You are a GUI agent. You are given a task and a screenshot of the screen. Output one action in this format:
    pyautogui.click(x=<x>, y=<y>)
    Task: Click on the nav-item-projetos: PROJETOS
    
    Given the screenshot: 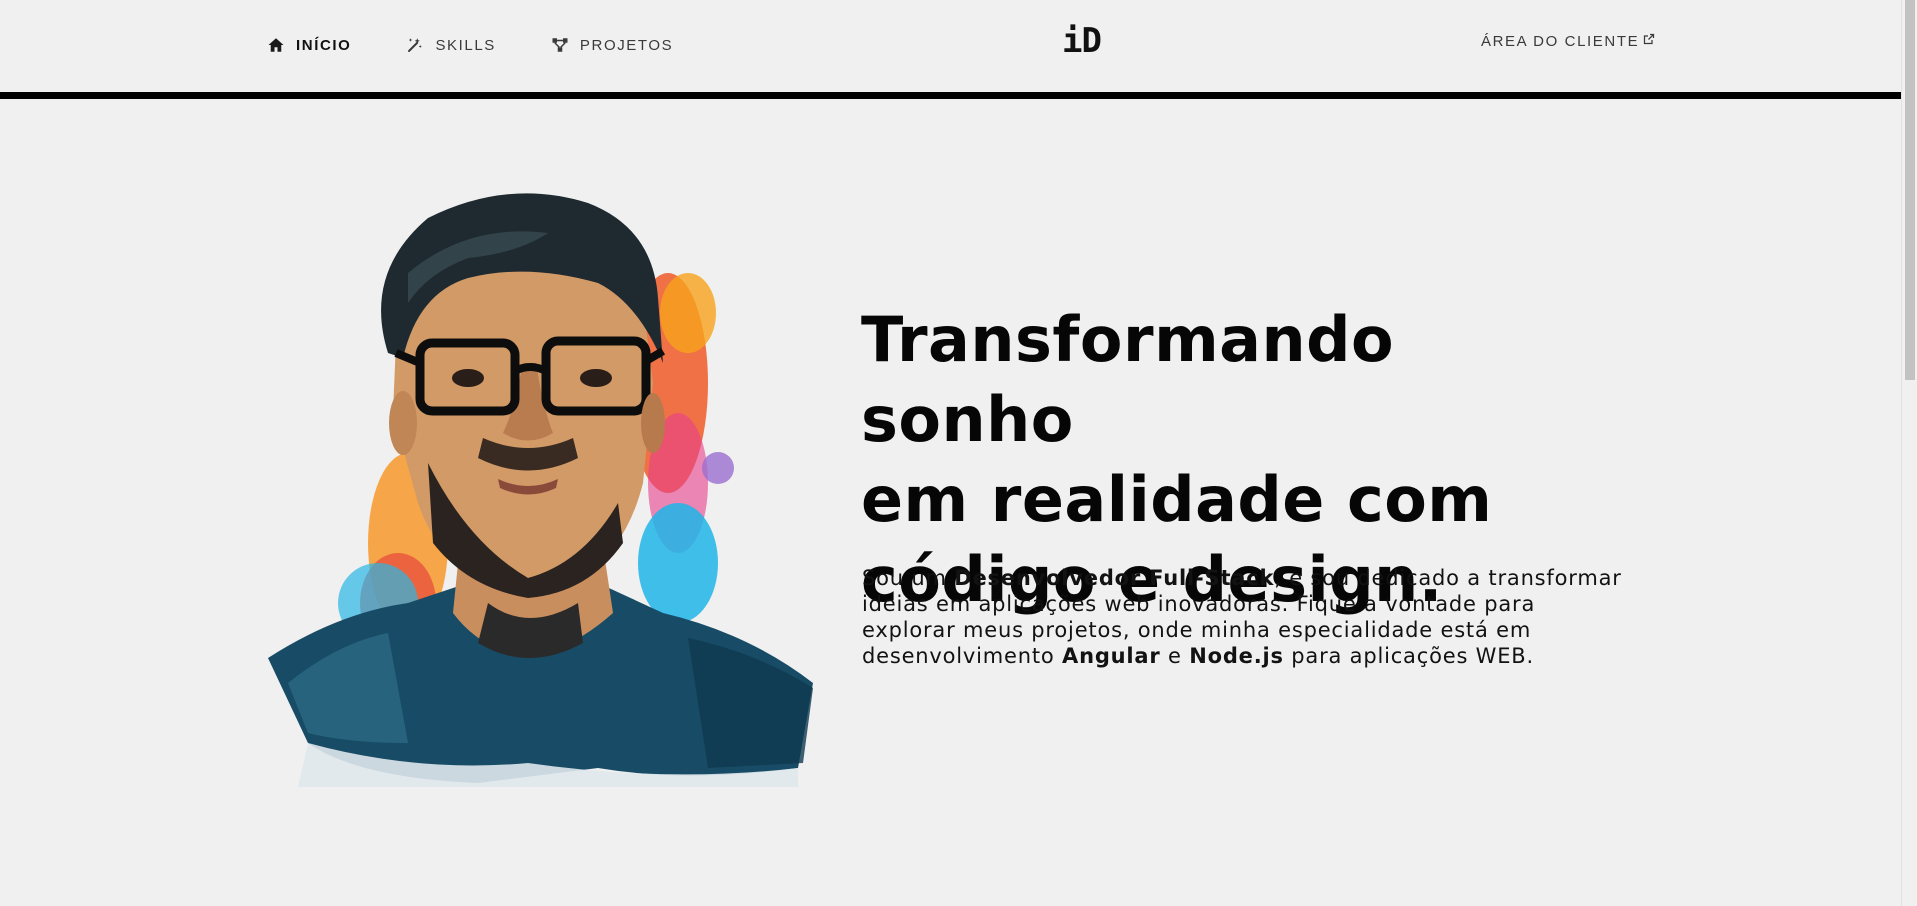 What is the action you would take?
    pyautogui.click(x=611, y=45)
    